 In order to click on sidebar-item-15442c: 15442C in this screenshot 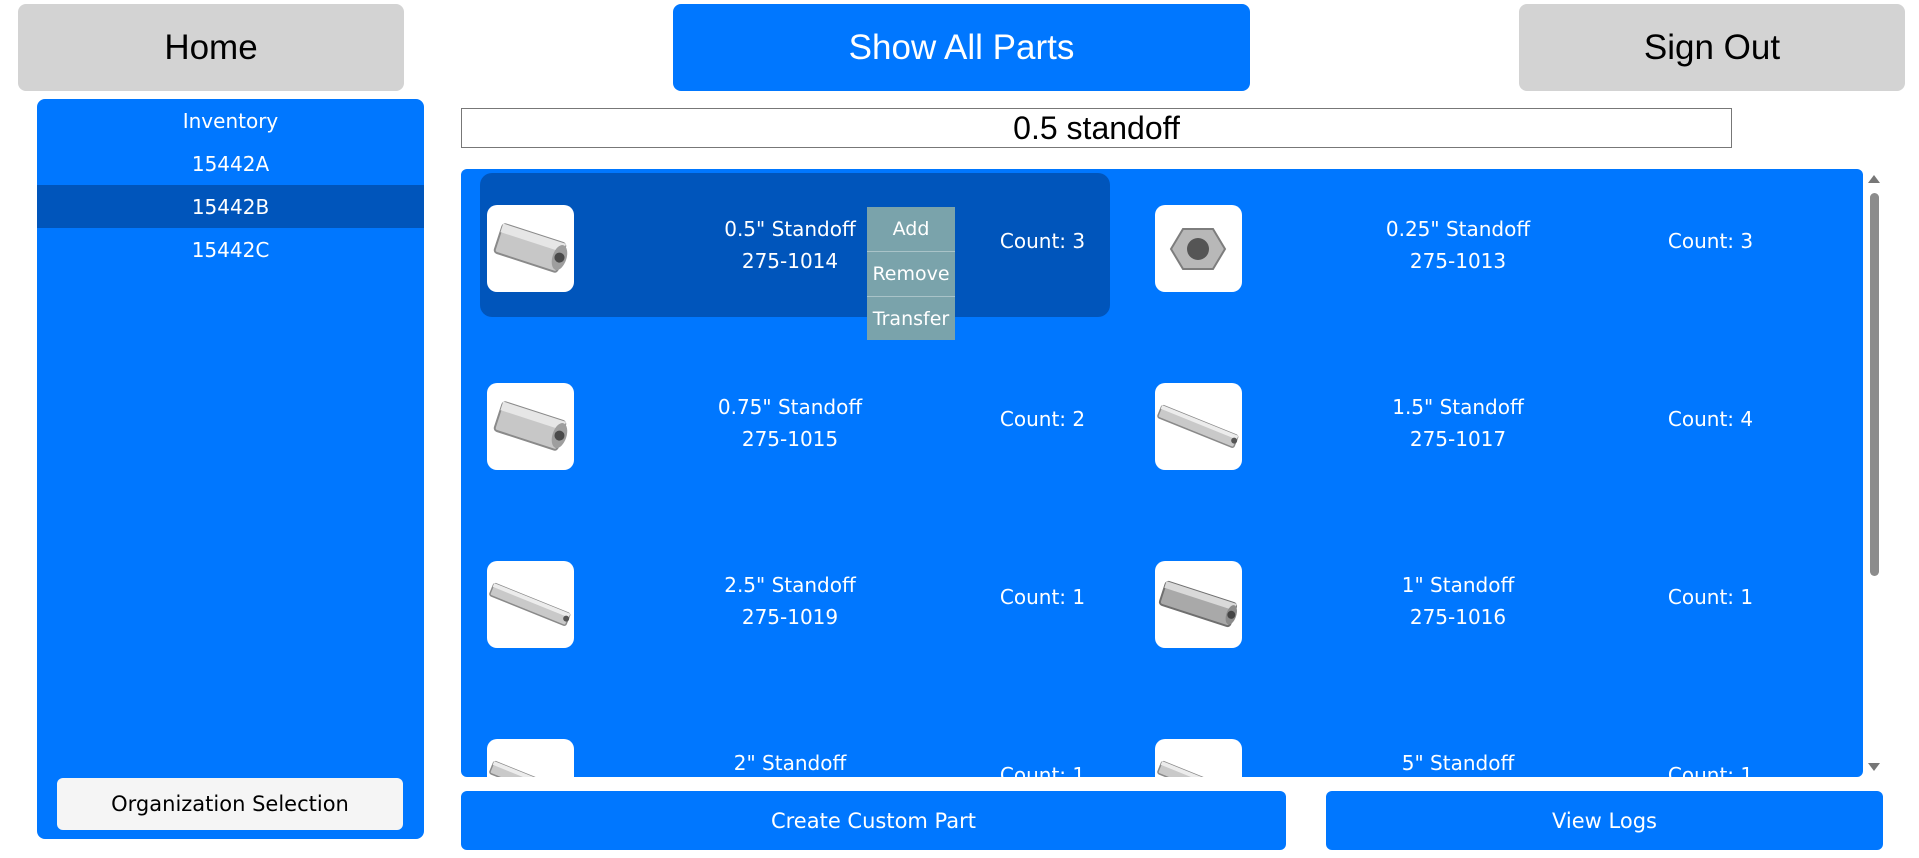, I will do `click(230, 249)`.